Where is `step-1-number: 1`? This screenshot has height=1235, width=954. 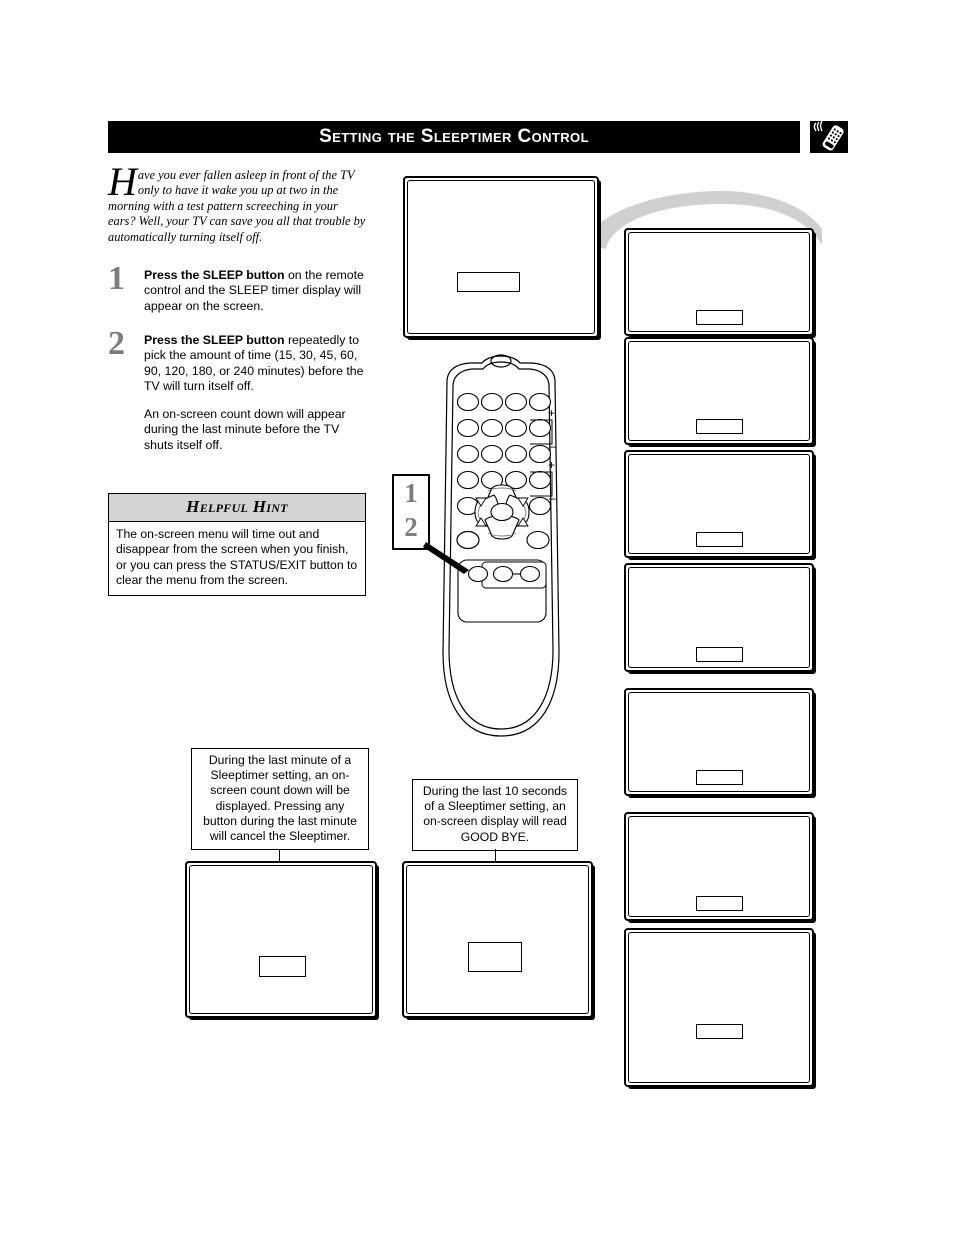 step-1-number: 1 is located at coordinates (116, 278).